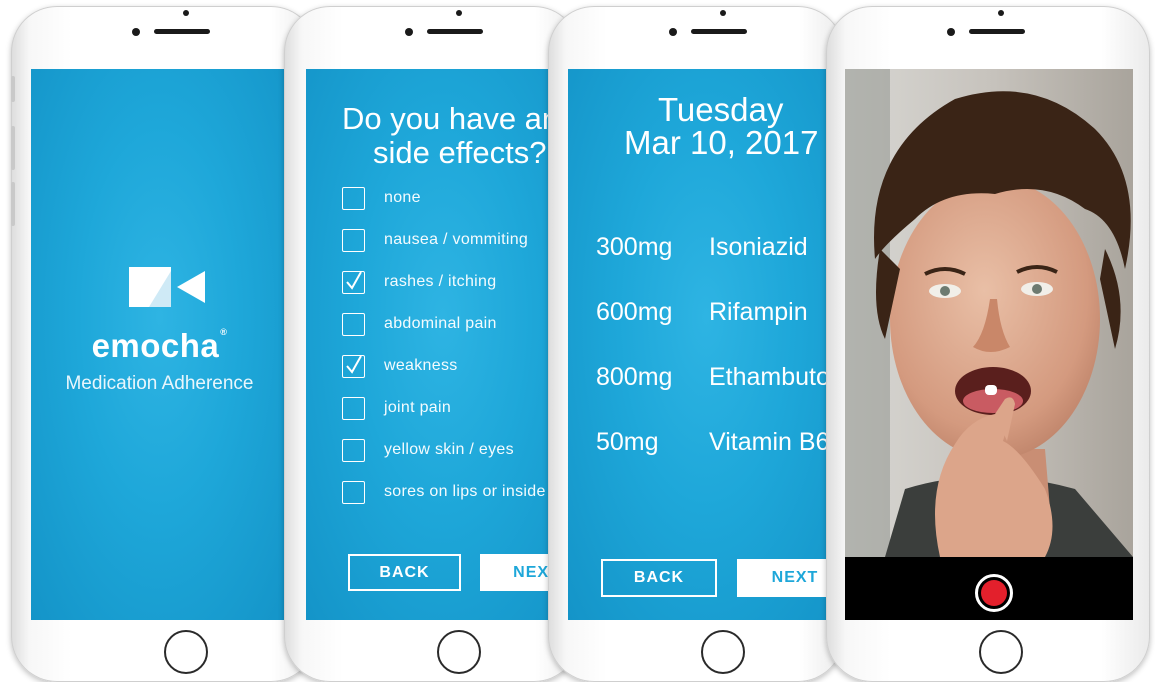  What do you see at coordinates (418, 407) in the screenshot?
I see `option-label: joint pain` at bounding box center [418, 407].